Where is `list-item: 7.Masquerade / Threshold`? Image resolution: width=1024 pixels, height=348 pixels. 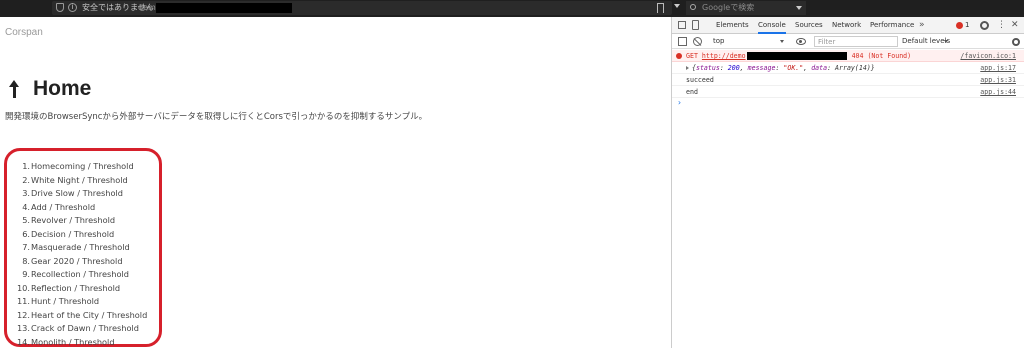 list-item: 7.Masquerade / Threshold is located at coordinates (77, 248).